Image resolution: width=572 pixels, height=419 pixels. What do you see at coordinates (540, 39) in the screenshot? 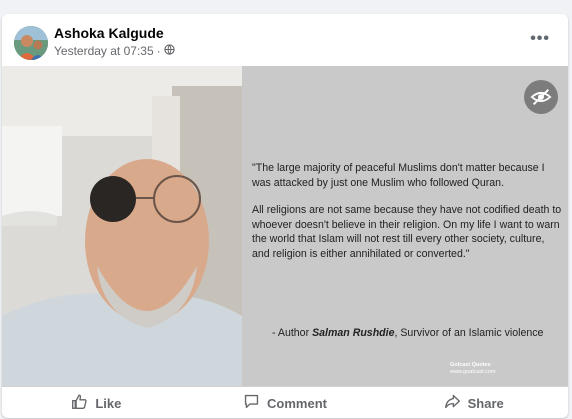
I see `more-dots-icon: •••` at bounding box center [540, 39].